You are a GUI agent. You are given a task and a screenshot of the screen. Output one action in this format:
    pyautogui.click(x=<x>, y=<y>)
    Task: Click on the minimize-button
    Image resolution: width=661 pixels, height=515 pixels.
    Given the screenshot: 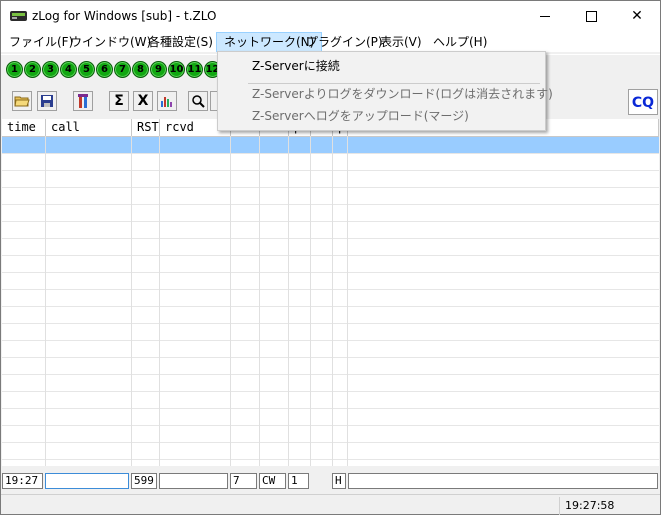 What is the action you would take?
    pyautogui.click(x=545, y=16)
    